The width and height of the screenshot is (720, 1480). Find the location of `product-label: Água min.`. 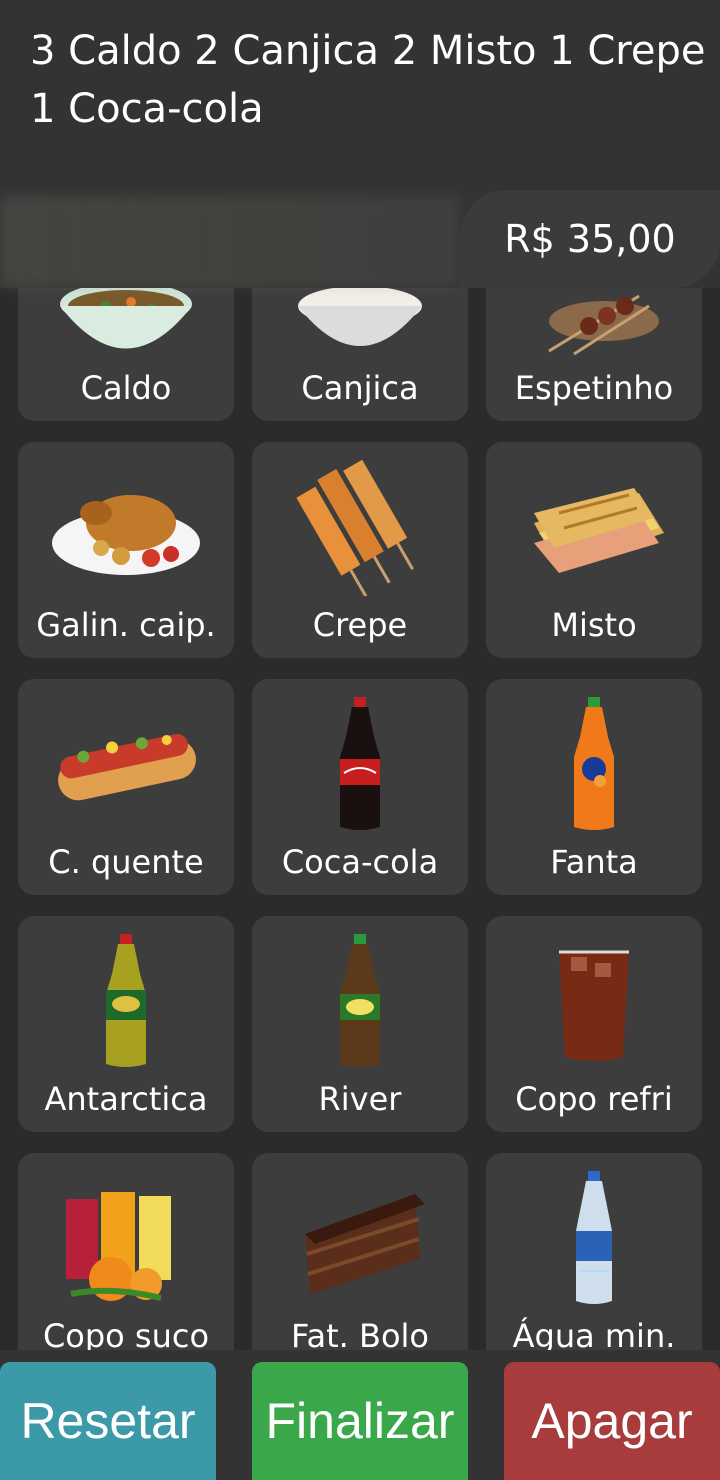

product-label: Água min. is located at coordinates (594, 1333).